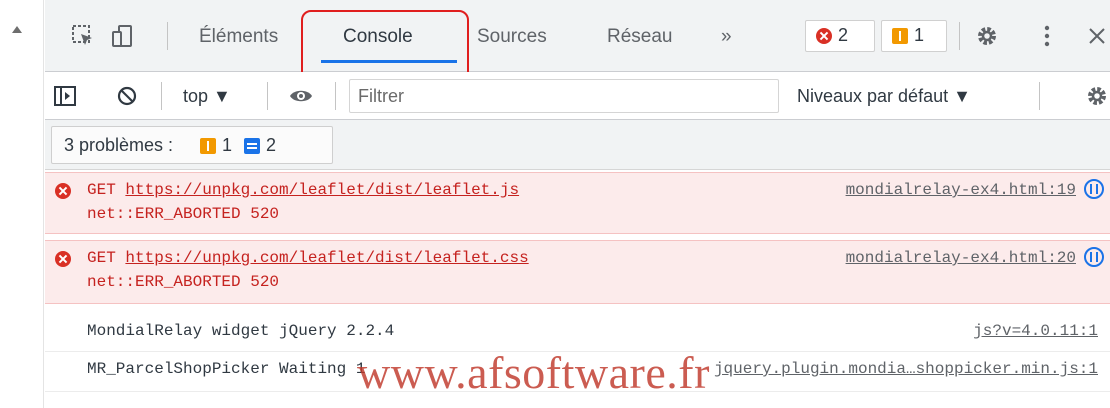 This screenshot has width=1110, height=408. I want to click on console-toolbar: top ▼ Niveaux par défaut ▼, so click(577, 96).